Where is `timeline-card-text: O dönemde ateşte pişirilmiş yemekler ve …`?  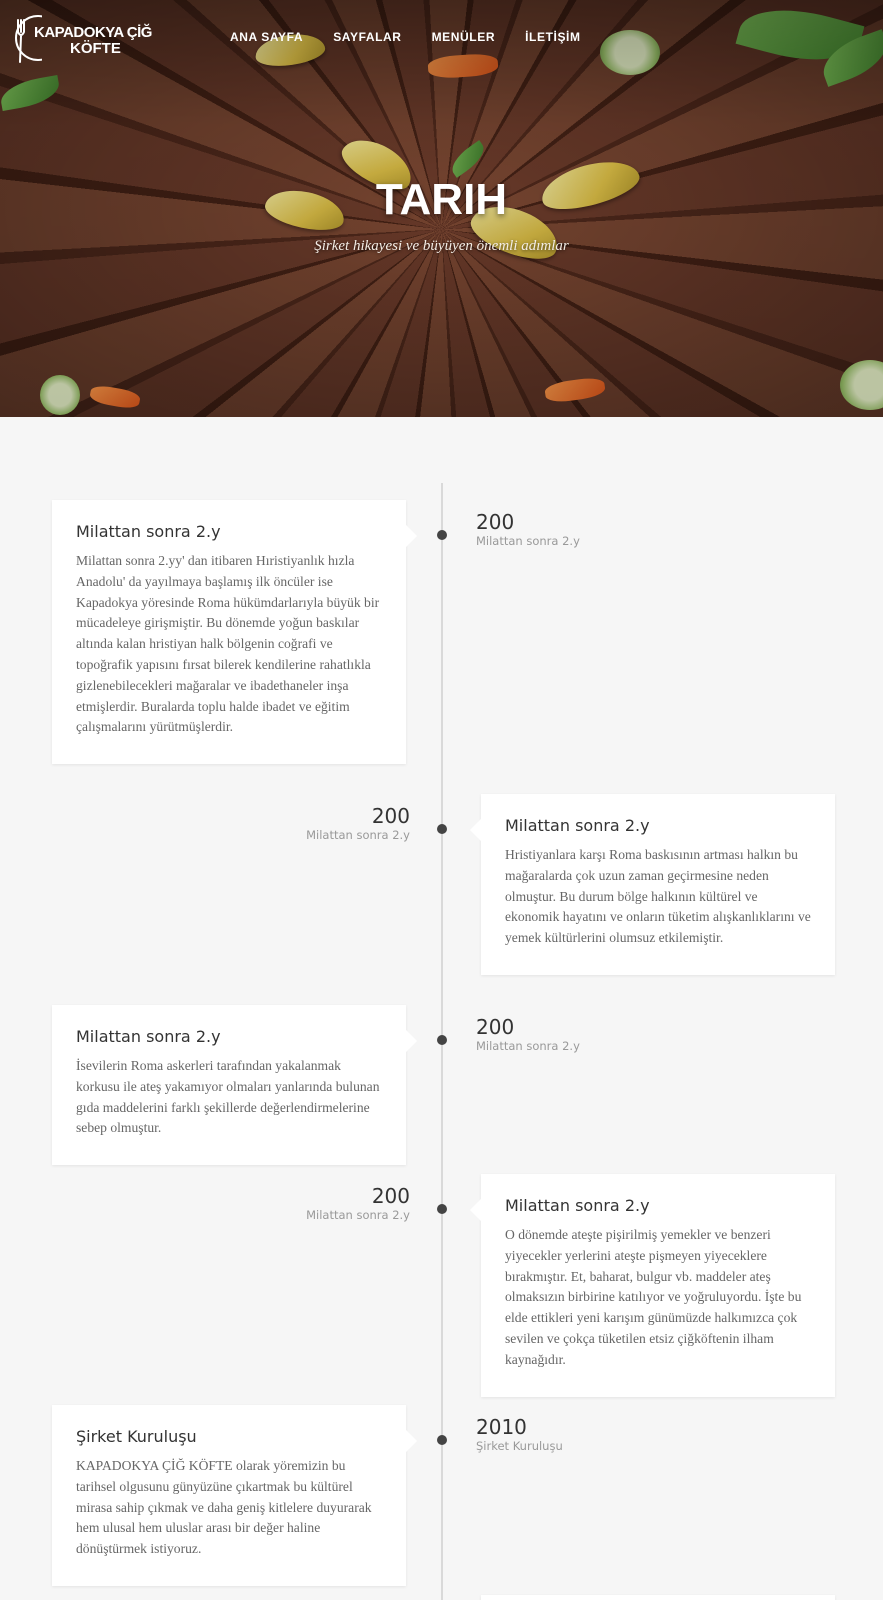
timeline-card-text: O dönemde ateşte pişirilmiş yemekler ve … is located at coordinates (653, 1297).